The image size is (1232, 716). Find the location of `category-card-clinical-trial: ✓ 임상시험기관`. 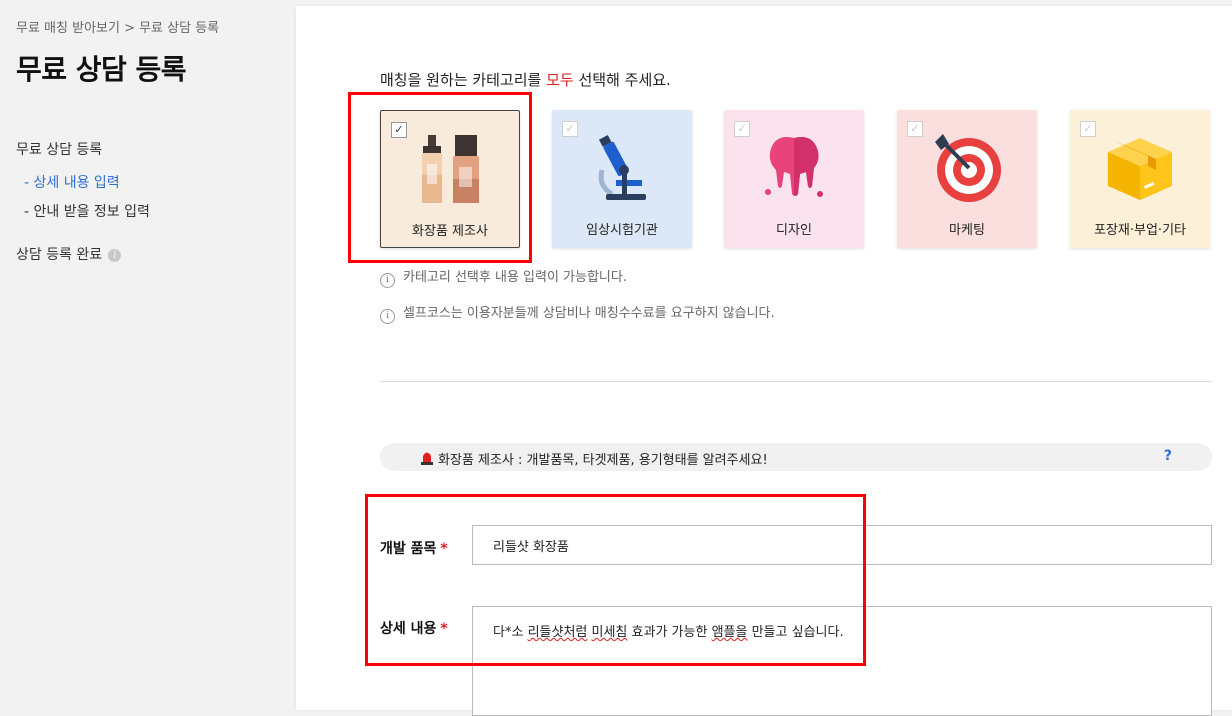

category-card-clinical-trial: ✓ 임상시험기관 is located at coordinates (622, 179).